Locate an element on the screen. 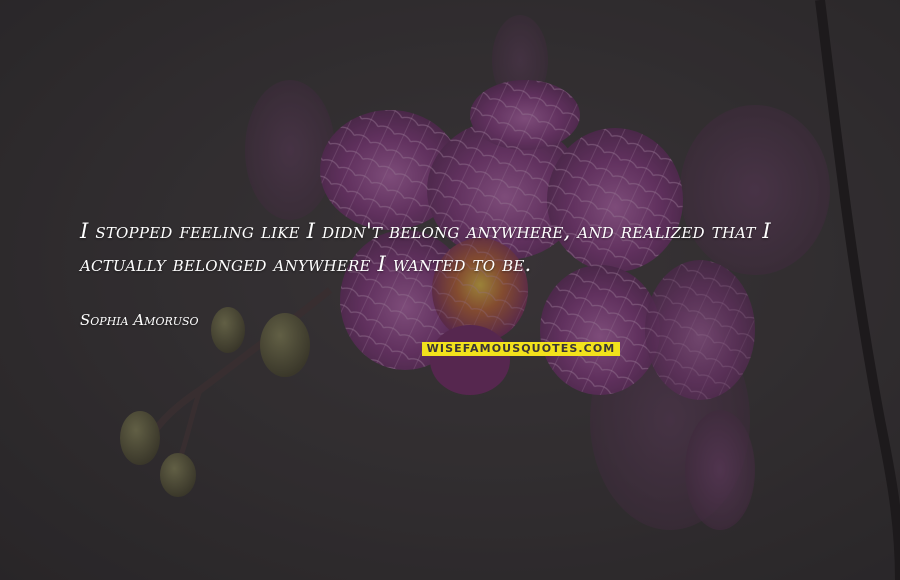 Image resolution: width=900 pixels, height=580 pixels. watermark-logo: WISEFAMOUSQUOTES.COM is located at coordinates (521, 349).